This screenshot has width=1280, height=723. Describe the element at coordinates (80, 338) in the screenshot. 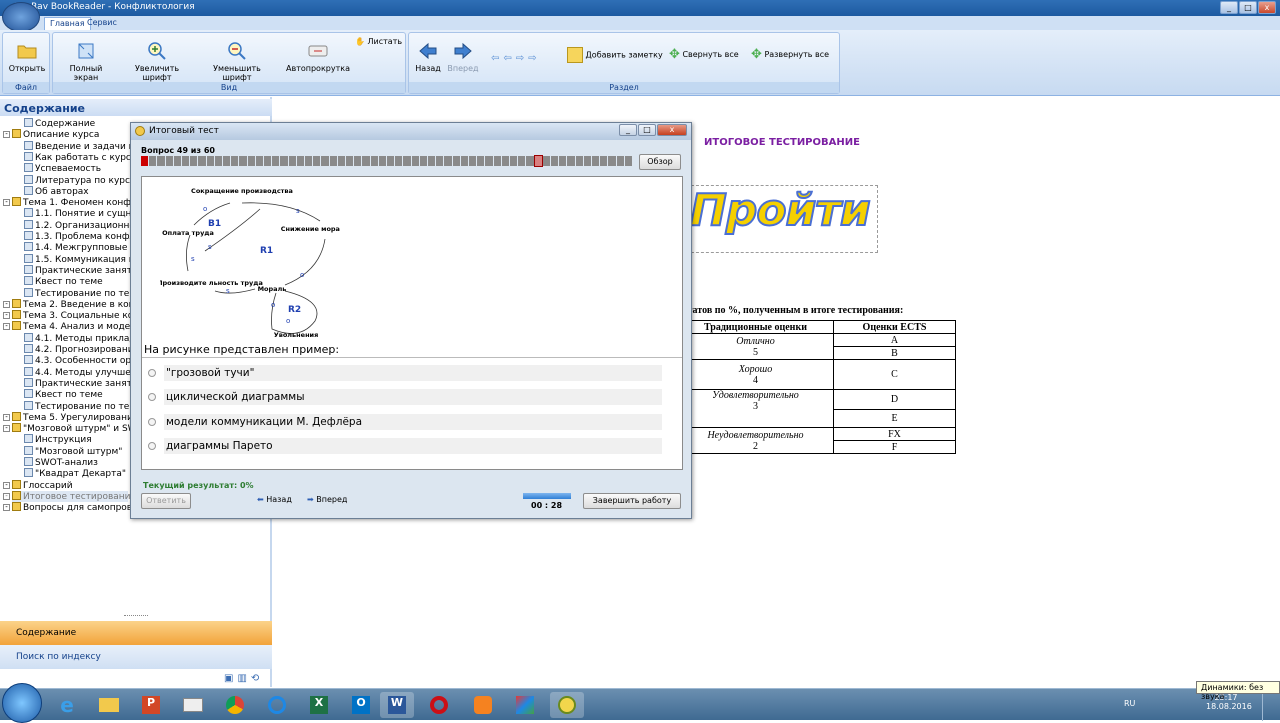

I see `tree-item: 4.1. Методы приклад` at that location.